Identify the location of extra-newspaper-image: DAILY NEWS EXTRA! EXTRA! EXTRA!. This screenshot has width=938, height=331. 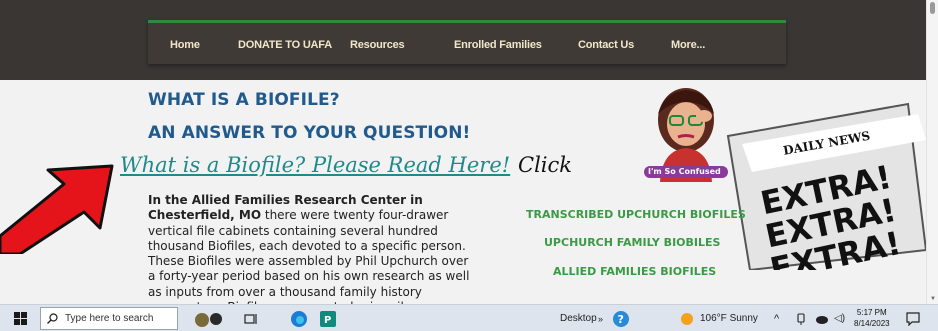
(826, 186).